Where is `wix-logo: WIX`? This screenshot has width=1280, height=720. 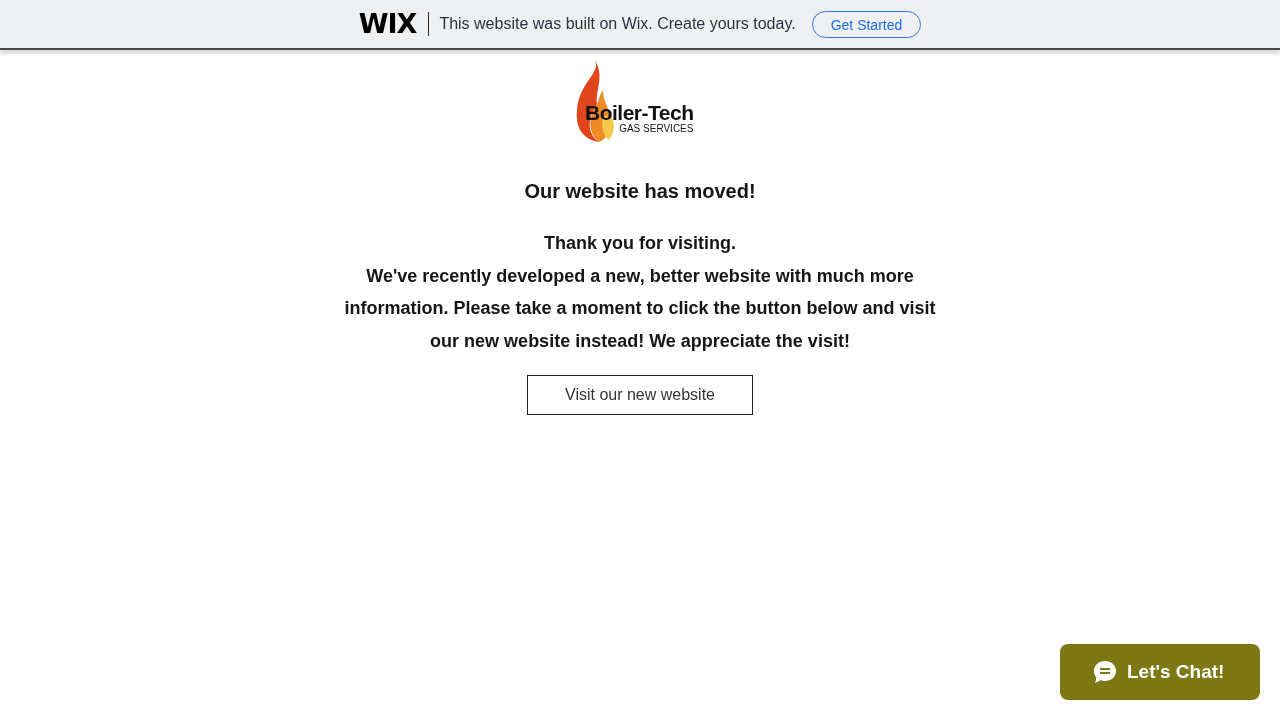
wix-logo: WIX is located at coordinates (394, 24).